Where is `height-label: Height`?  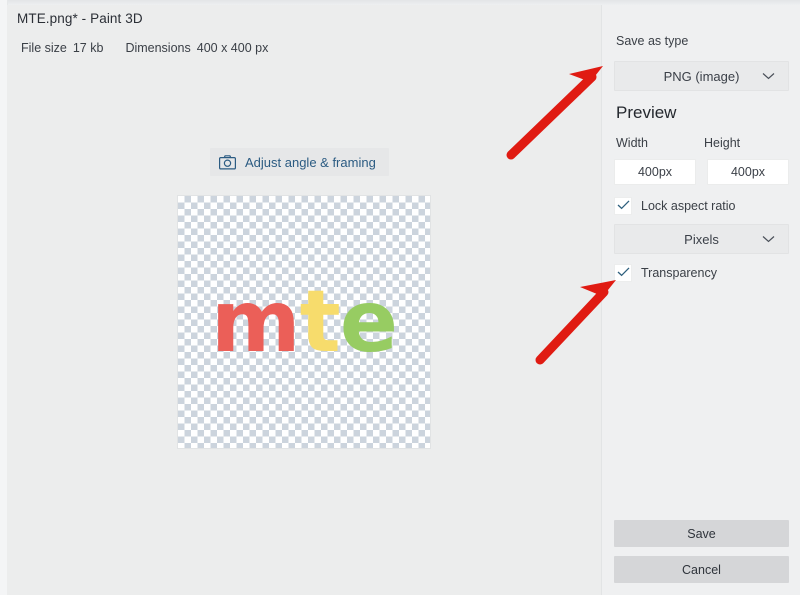 height-label: Height is located at coordinates (722, 143).